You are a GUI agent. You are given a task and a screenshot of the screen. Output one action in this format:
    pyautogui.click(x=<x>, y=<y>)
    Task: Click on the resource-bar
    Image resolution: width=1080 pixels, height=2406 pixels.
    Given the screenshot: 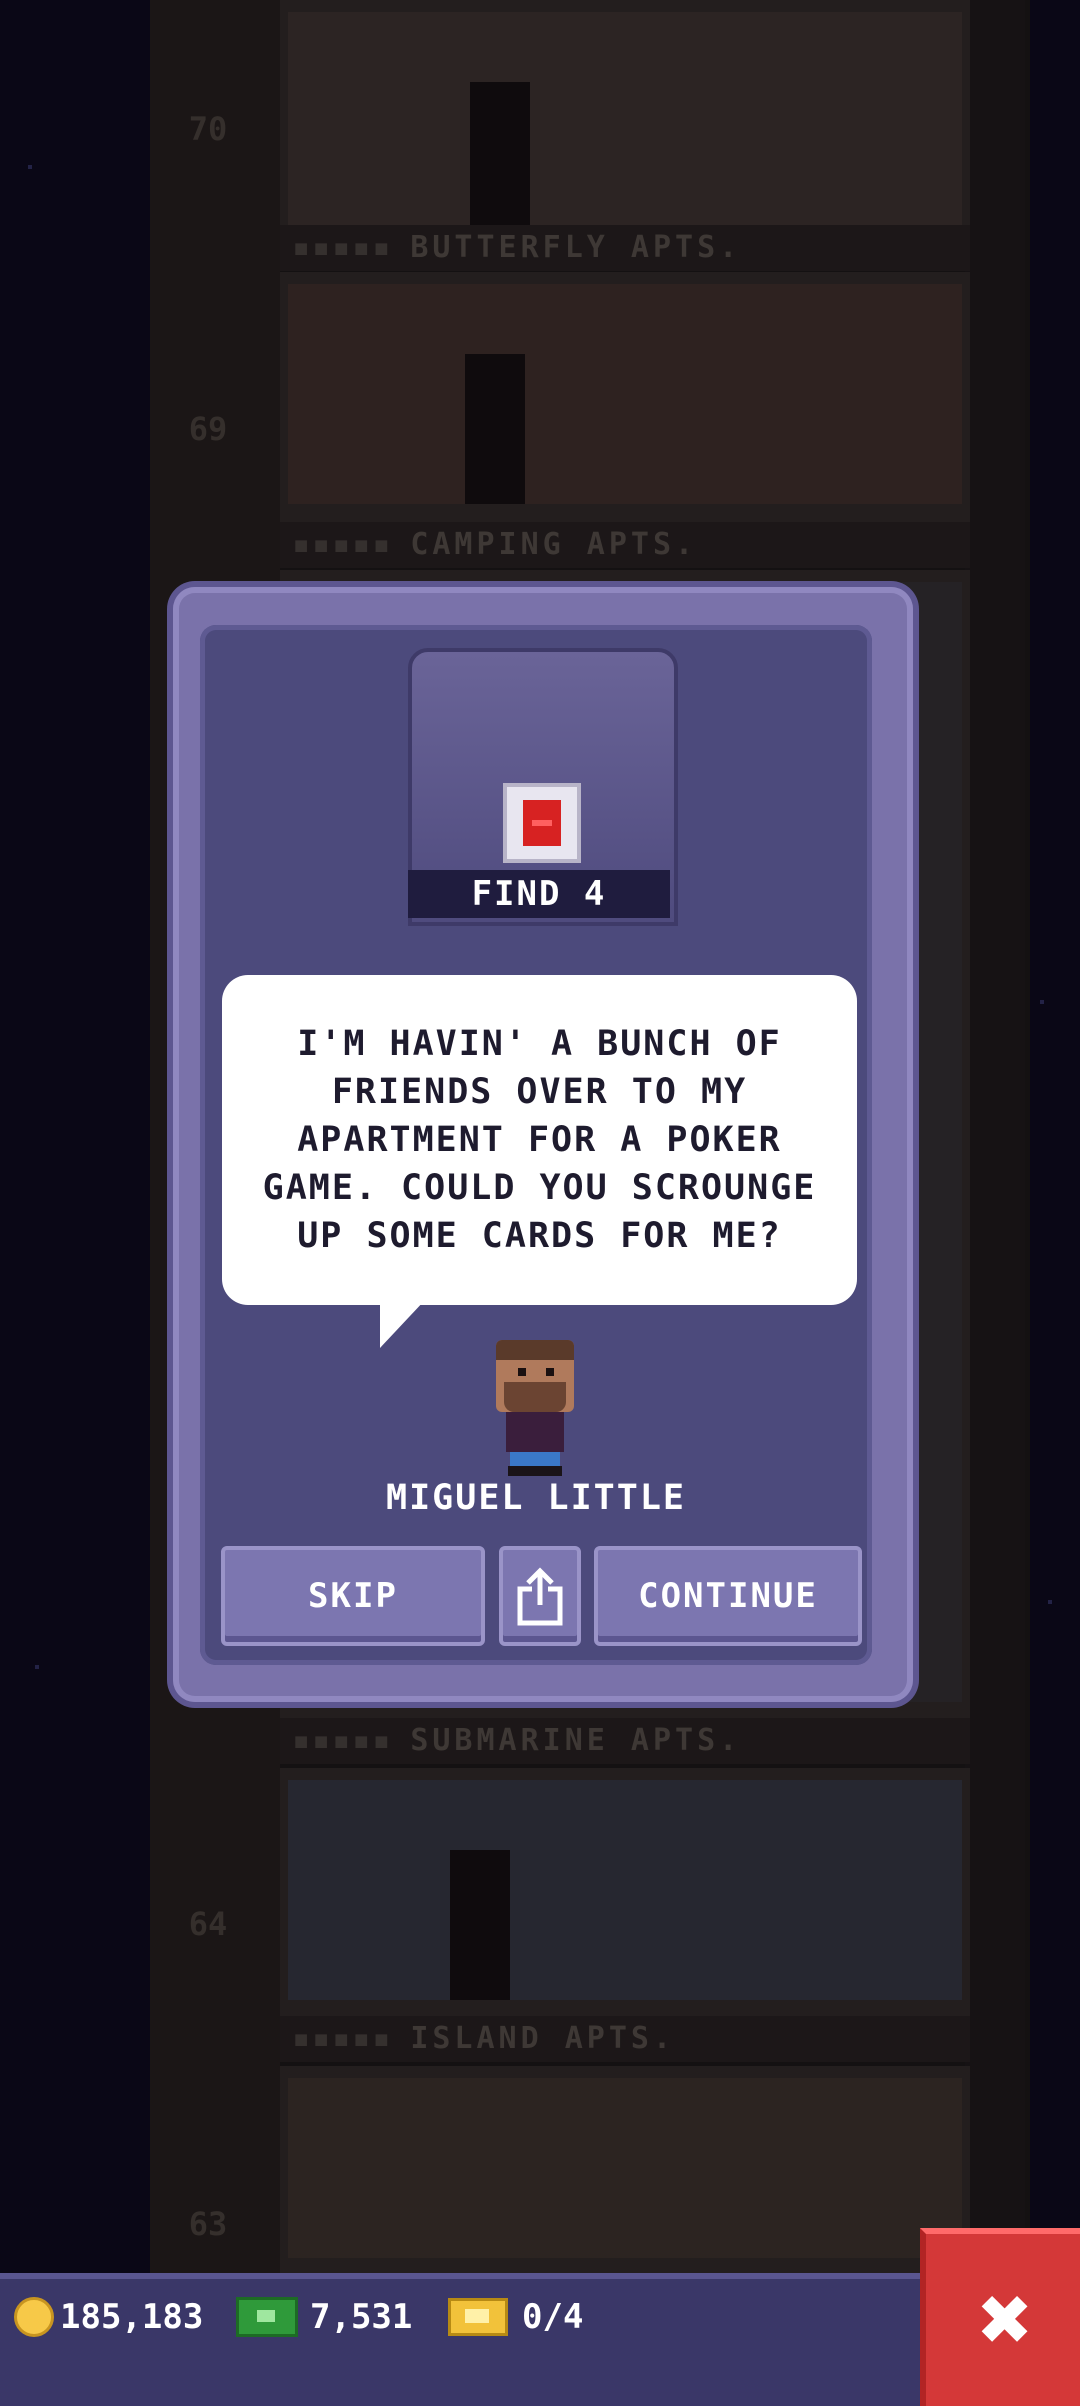 What is the action you would take?
    pyautogui.click(x=460, y=2339)
    